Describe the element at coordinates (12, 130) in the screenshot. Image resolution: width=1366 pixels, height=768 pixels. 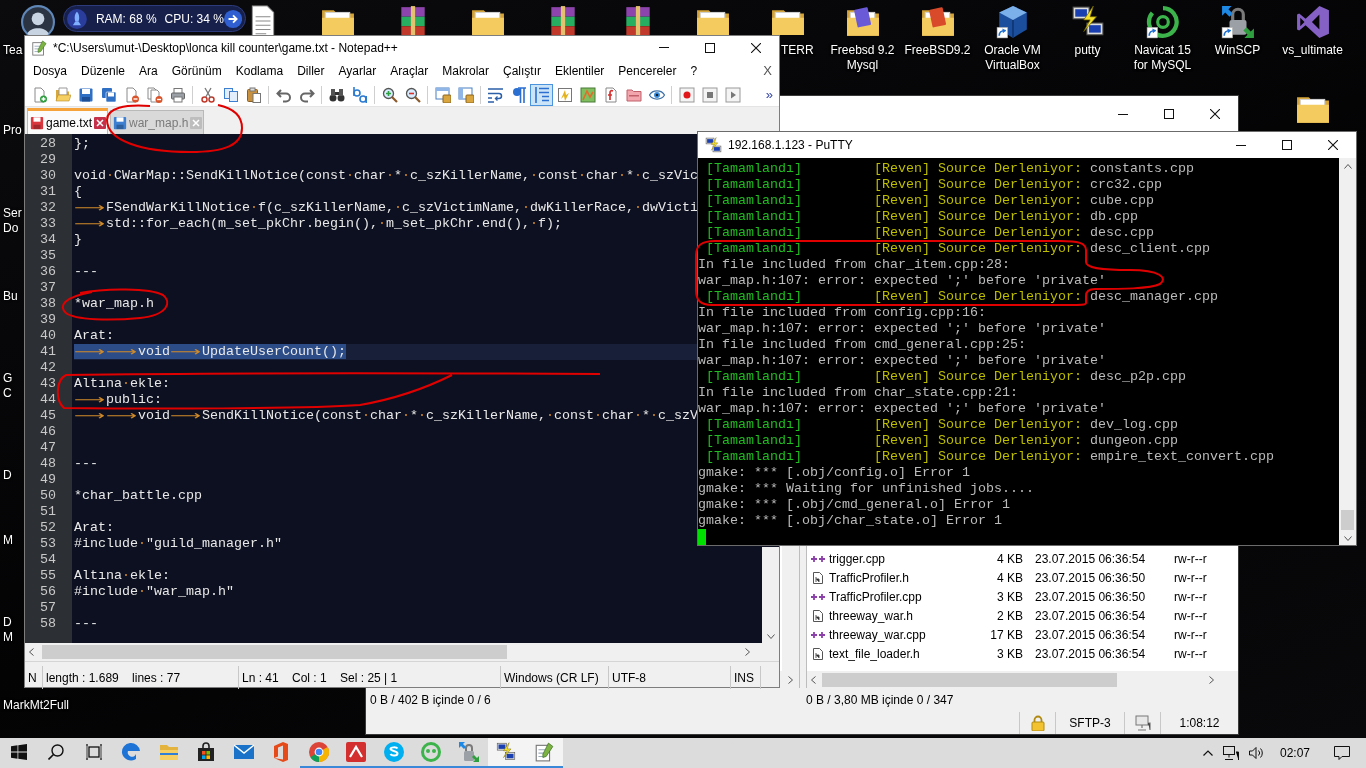
I see `desktop-icon-label: Pro` at that location.